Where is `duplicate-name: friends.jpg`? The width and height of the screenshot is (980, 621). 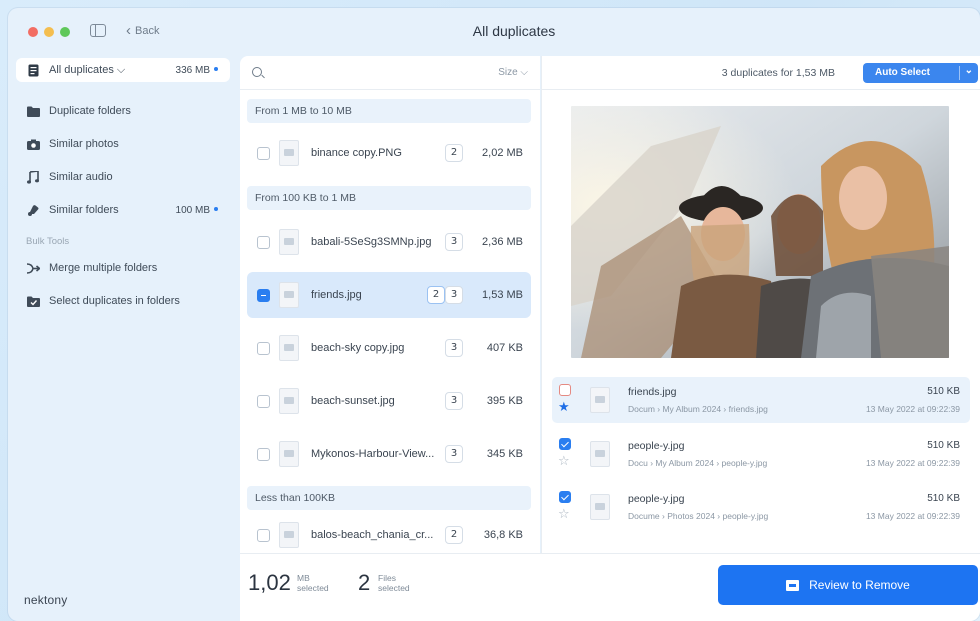 duplicate-name: friends.jpg is located at coordinates (652, 392).